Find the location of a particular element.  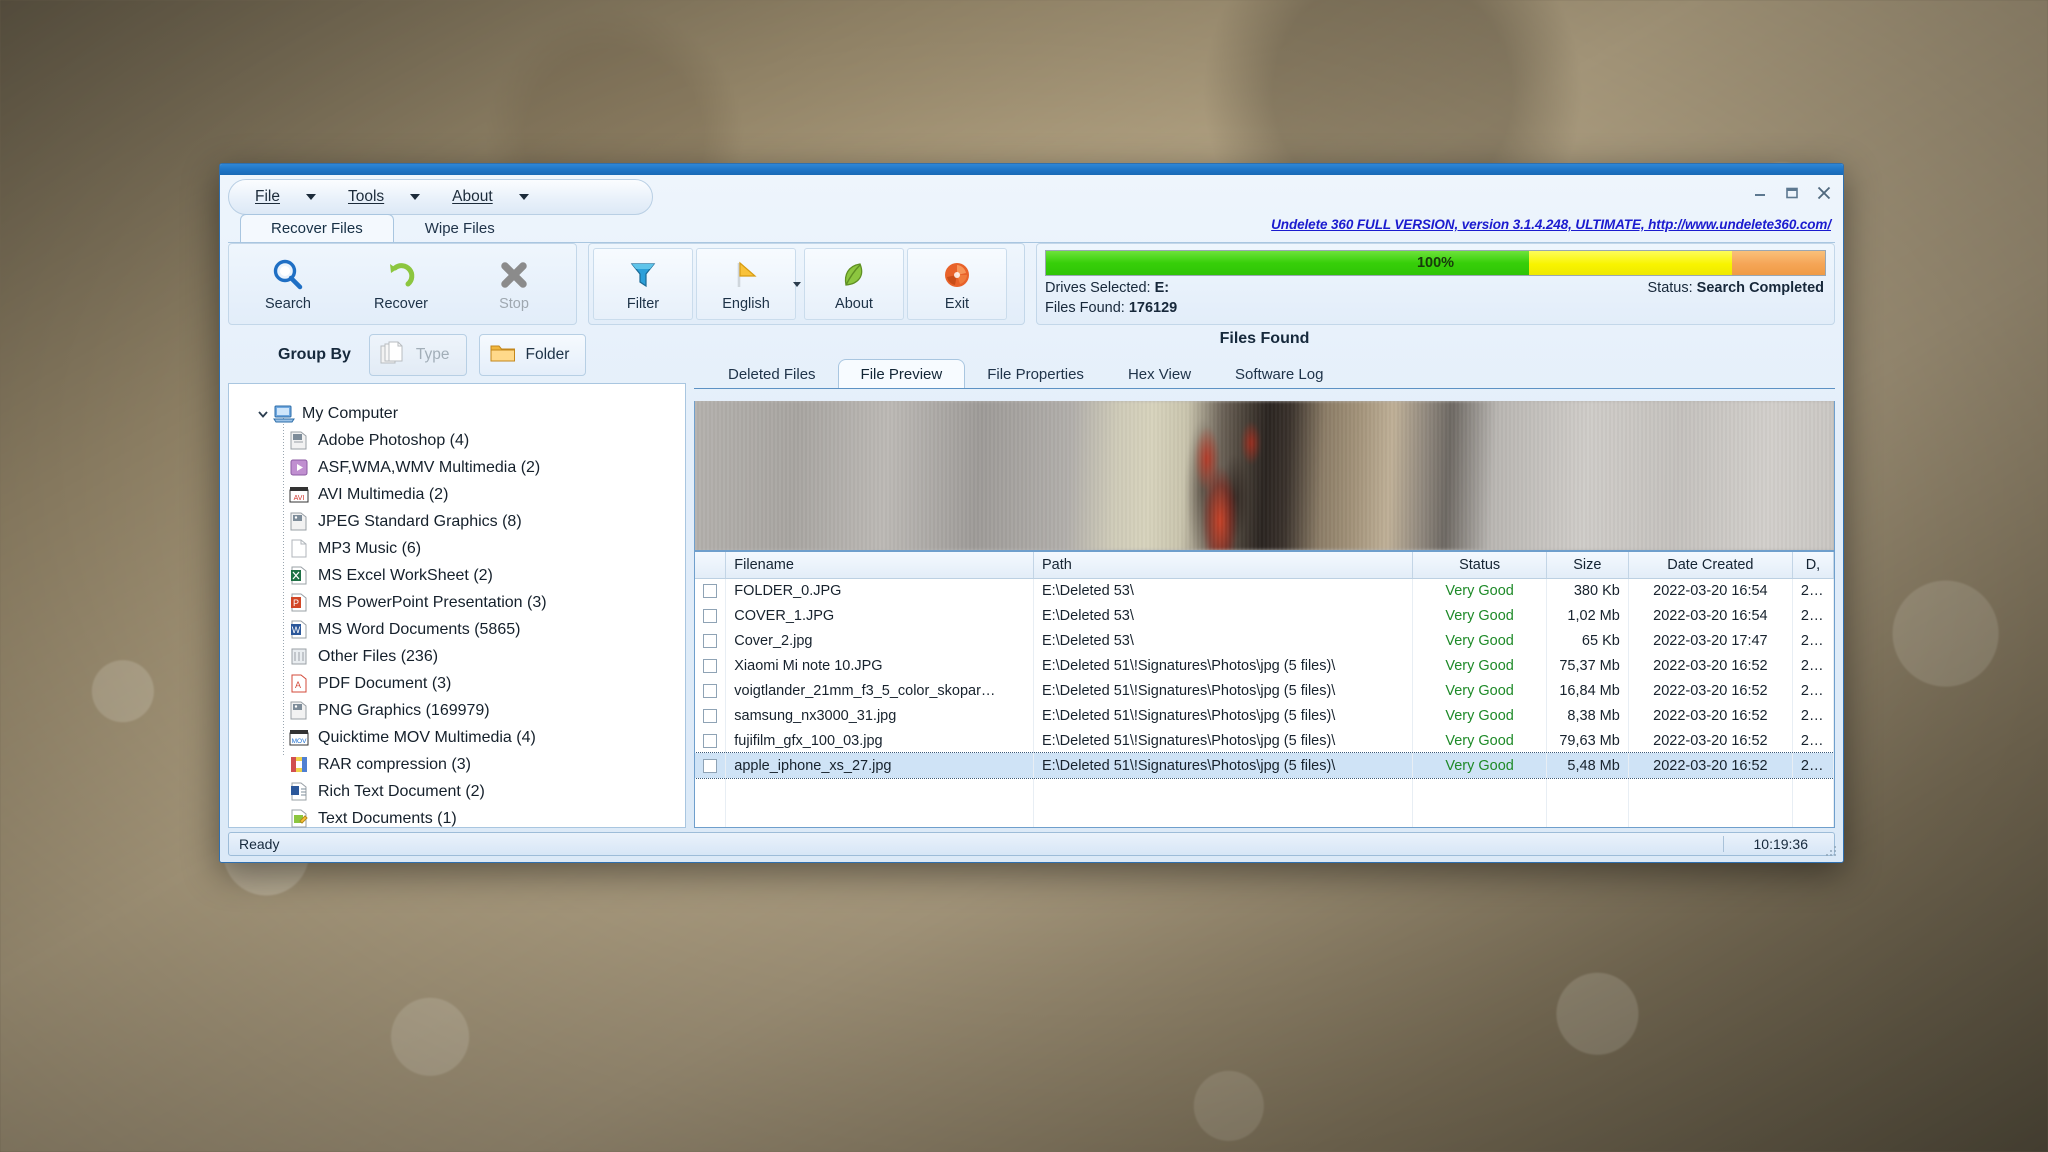

tree-item: MP3 Music (6) is located at coordinates (457, 548).